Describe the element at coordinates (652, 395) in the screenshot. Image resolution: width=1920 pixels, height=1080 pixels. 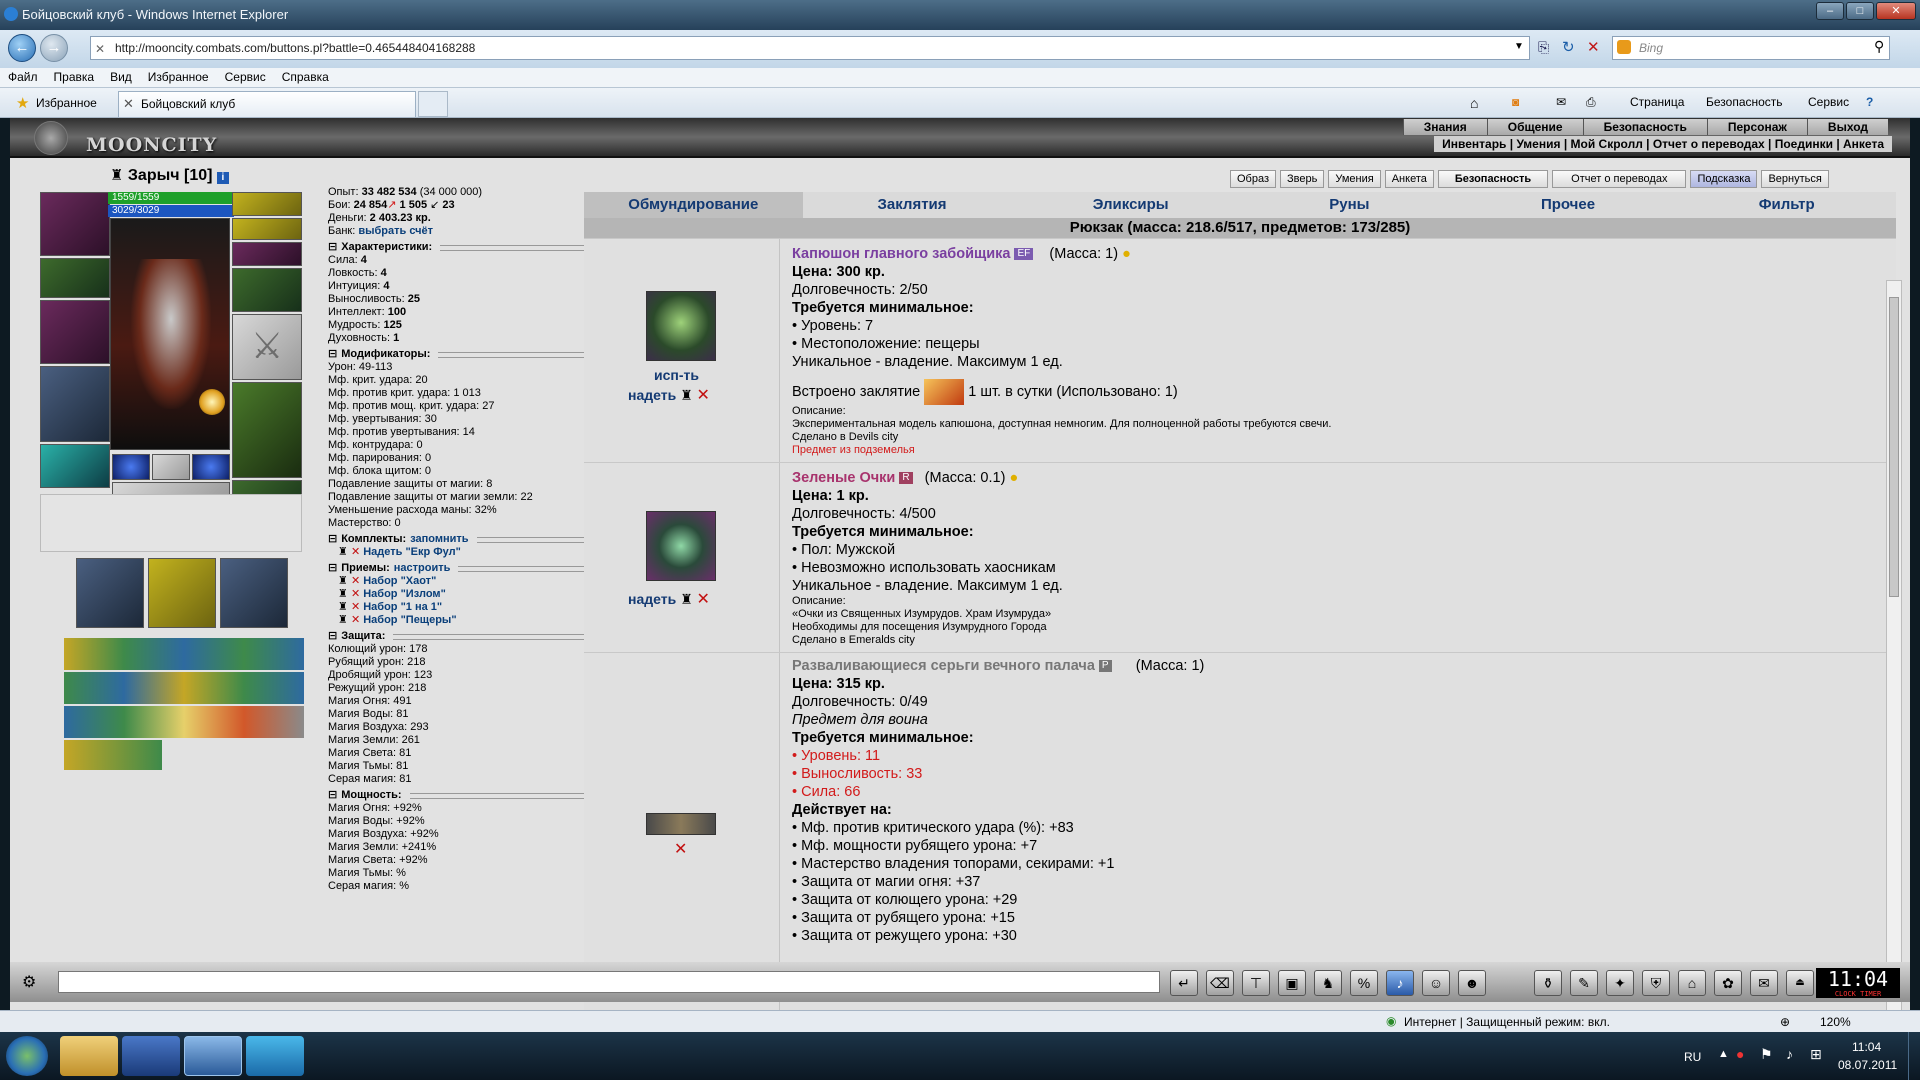
I see `equip-item-link: надеть` at that location.